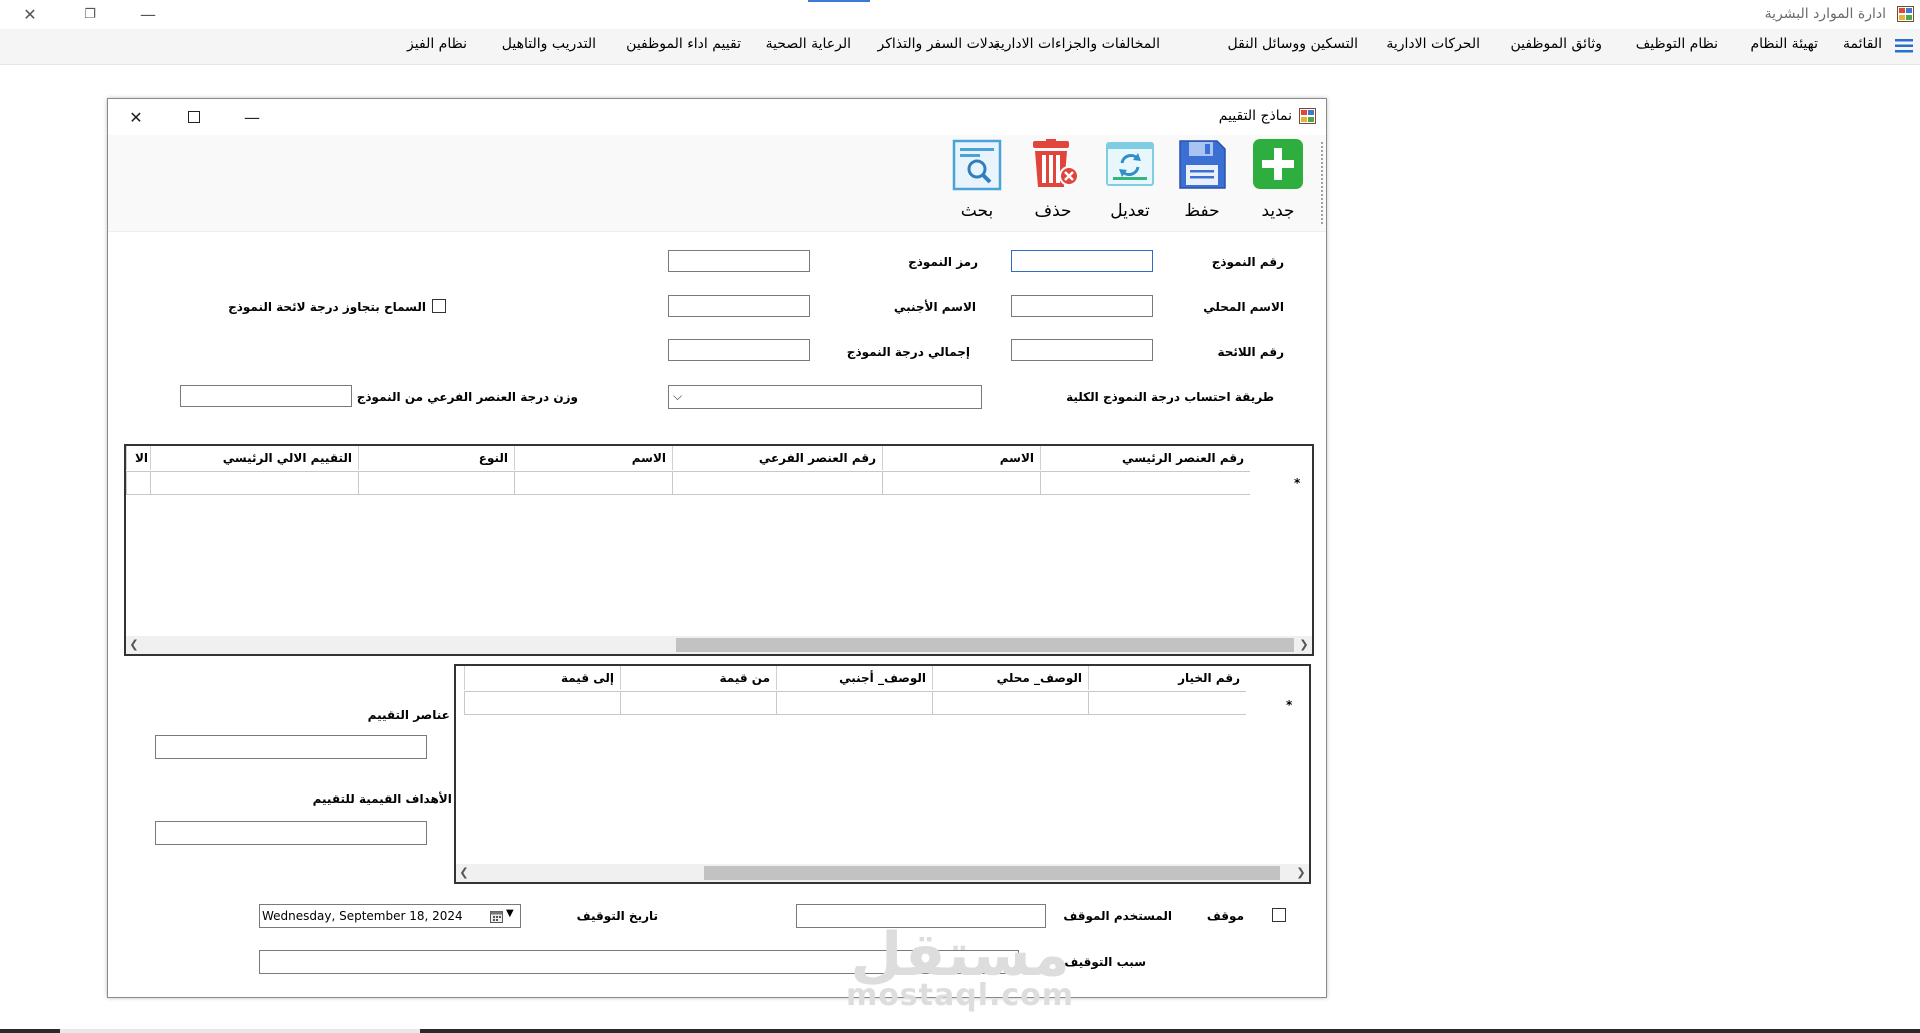 Image resolution: width=1920 pixels, height=1033 pixels. What do you see at coordinates (1279, 915) in the screenshot?
I see `stopped-checkbox` at bounding box center [1279, 915].